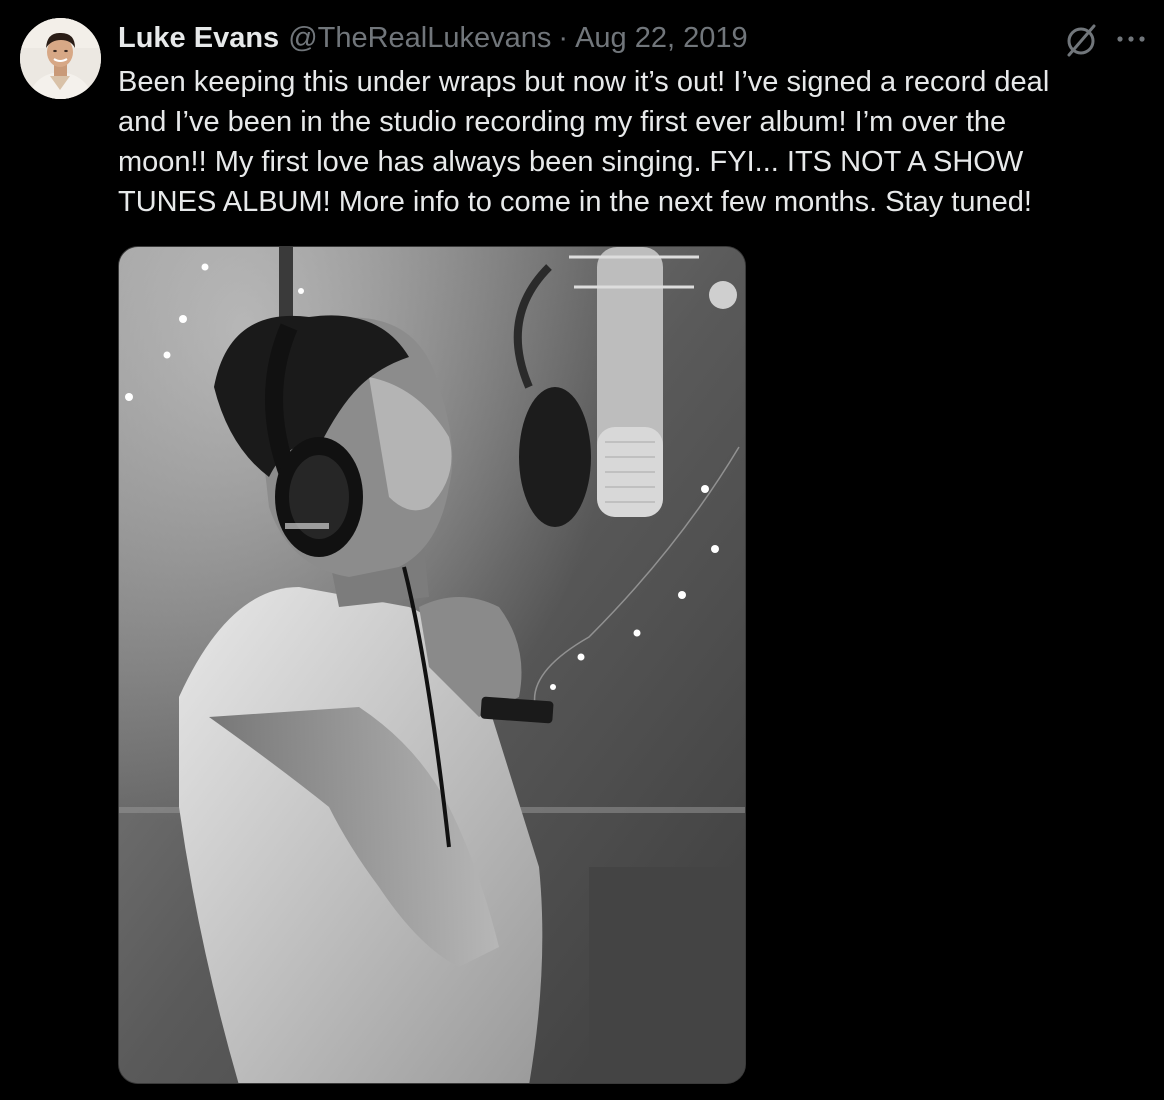  What do you see at coordinates (661, 38) in the screenshot?
I see `tweet-date: Aug 22, 2019` at bounding box center [661, 38].